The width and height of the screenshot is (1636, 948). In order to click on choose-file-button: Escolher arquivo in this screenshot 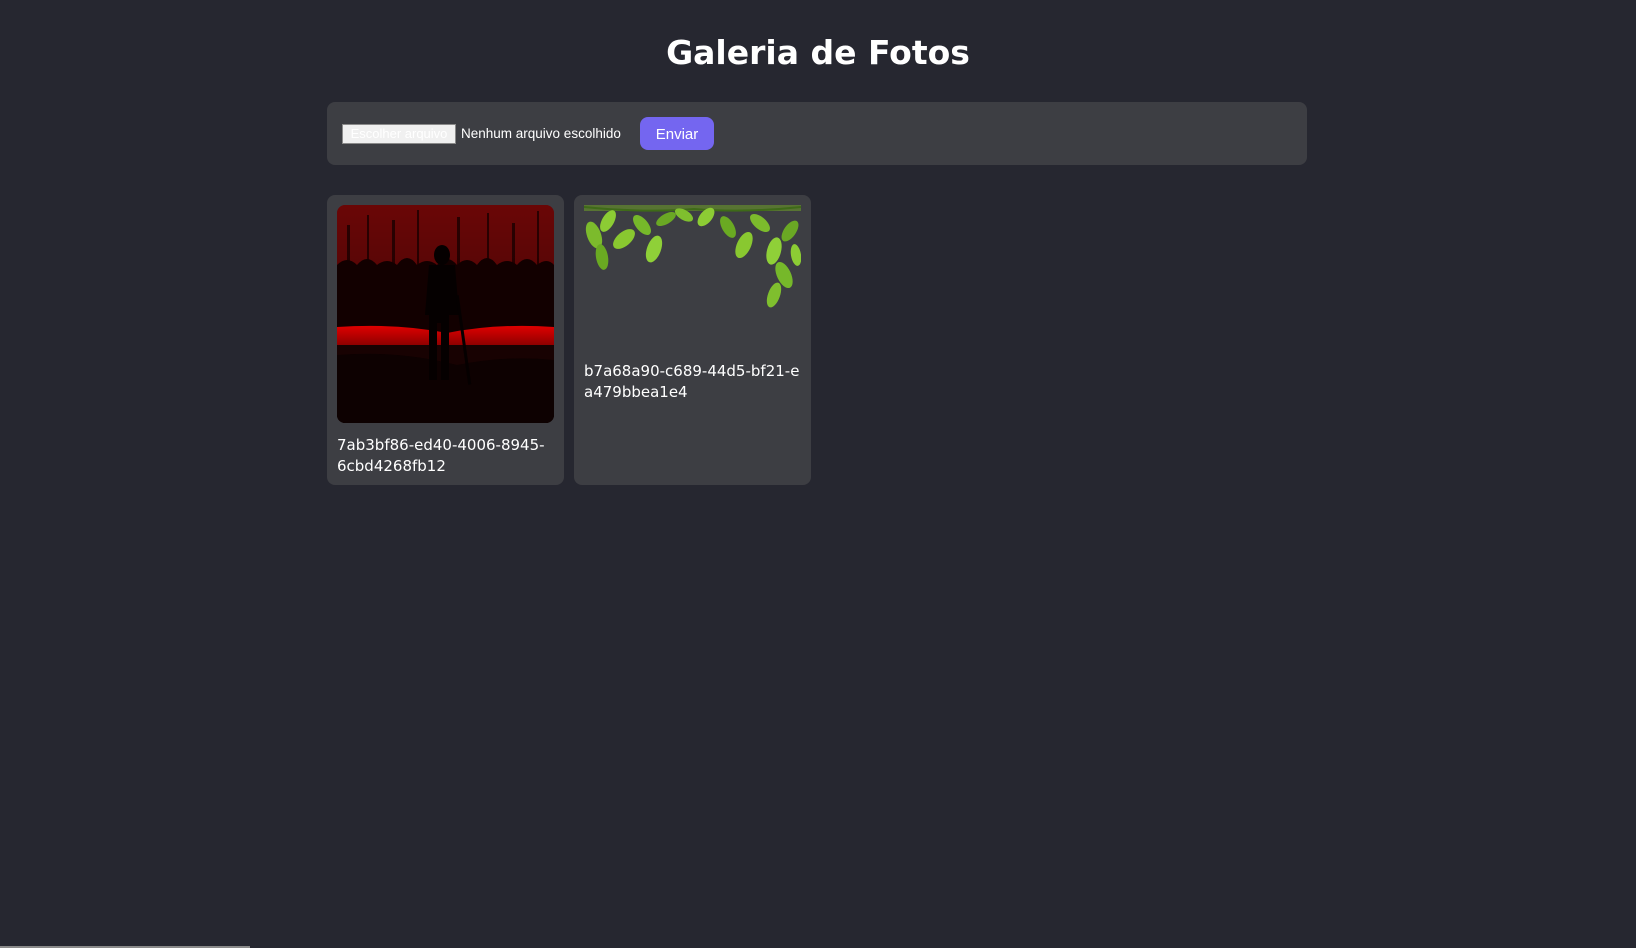, I will do `click(399, 134)`.